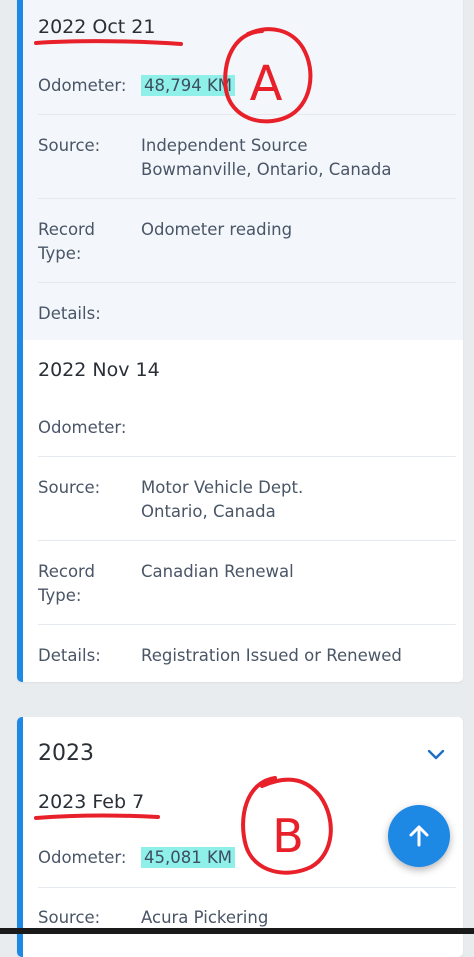 The height and width of the screenshot is (957, 474). What do you see at coordinates (217, 571) in the screenshot?
I see `record-type-value: Canadian Renewal` at bounding box center [217, 571].